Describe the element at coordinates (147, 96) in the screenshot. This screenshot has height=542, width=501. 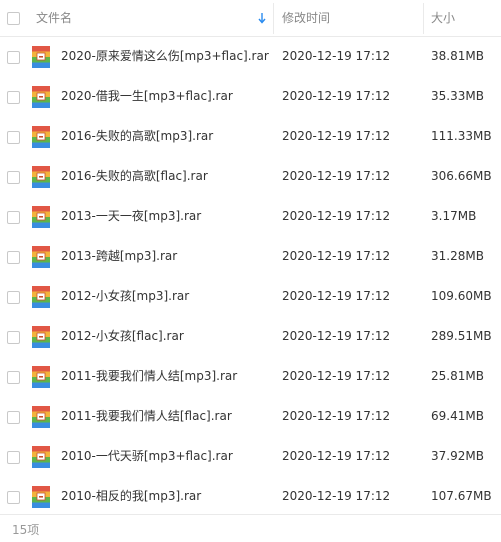
I see `file-name: 2020-借我一生[mp3+flac].rar` at that location.